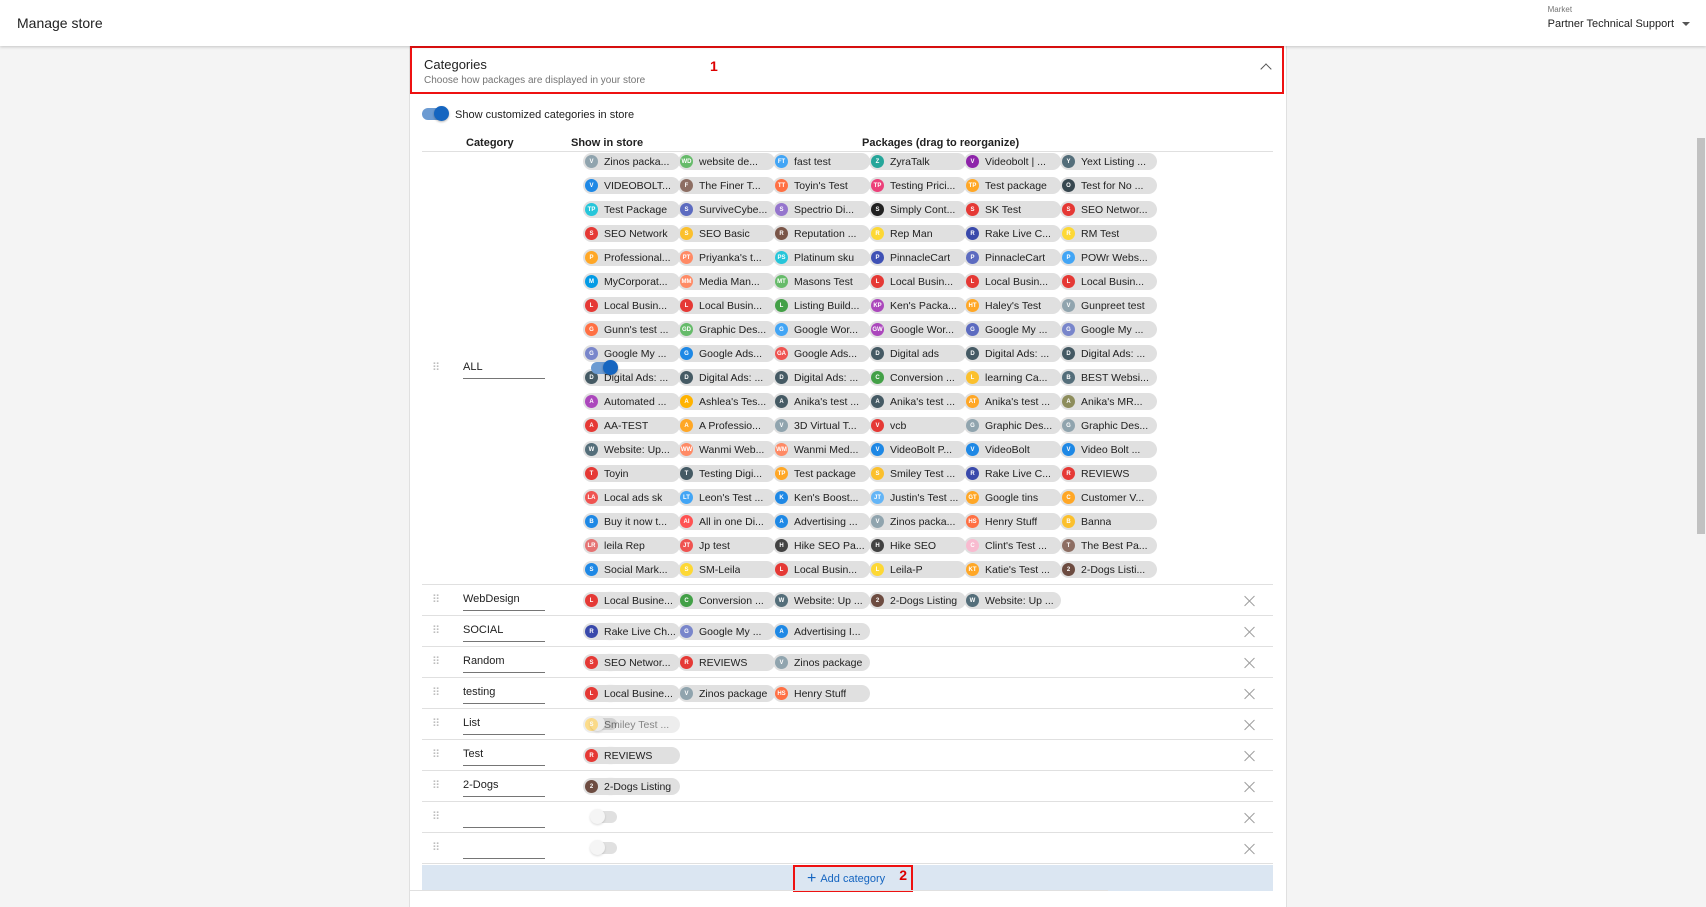 Image resolution: width=1706 pixels, height=907 pixels. I want to click on package-chip: S SEO Network, so click(631, 233).